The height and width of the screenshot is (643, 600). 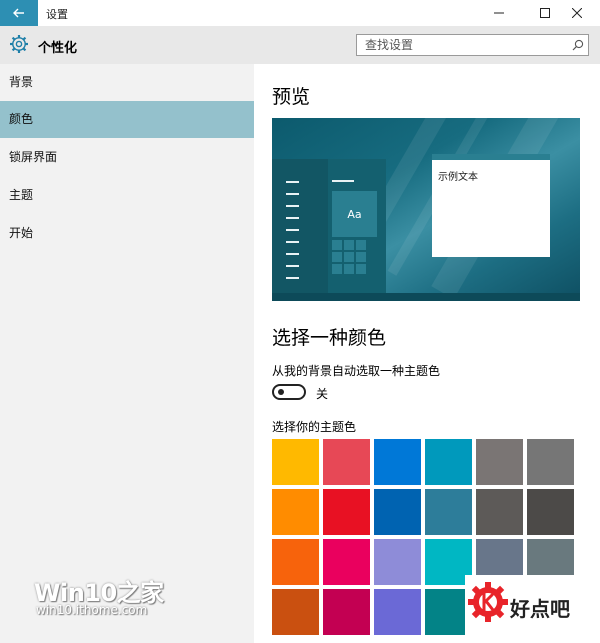 I want to click on gear-icon, so click(x=19, y=44).